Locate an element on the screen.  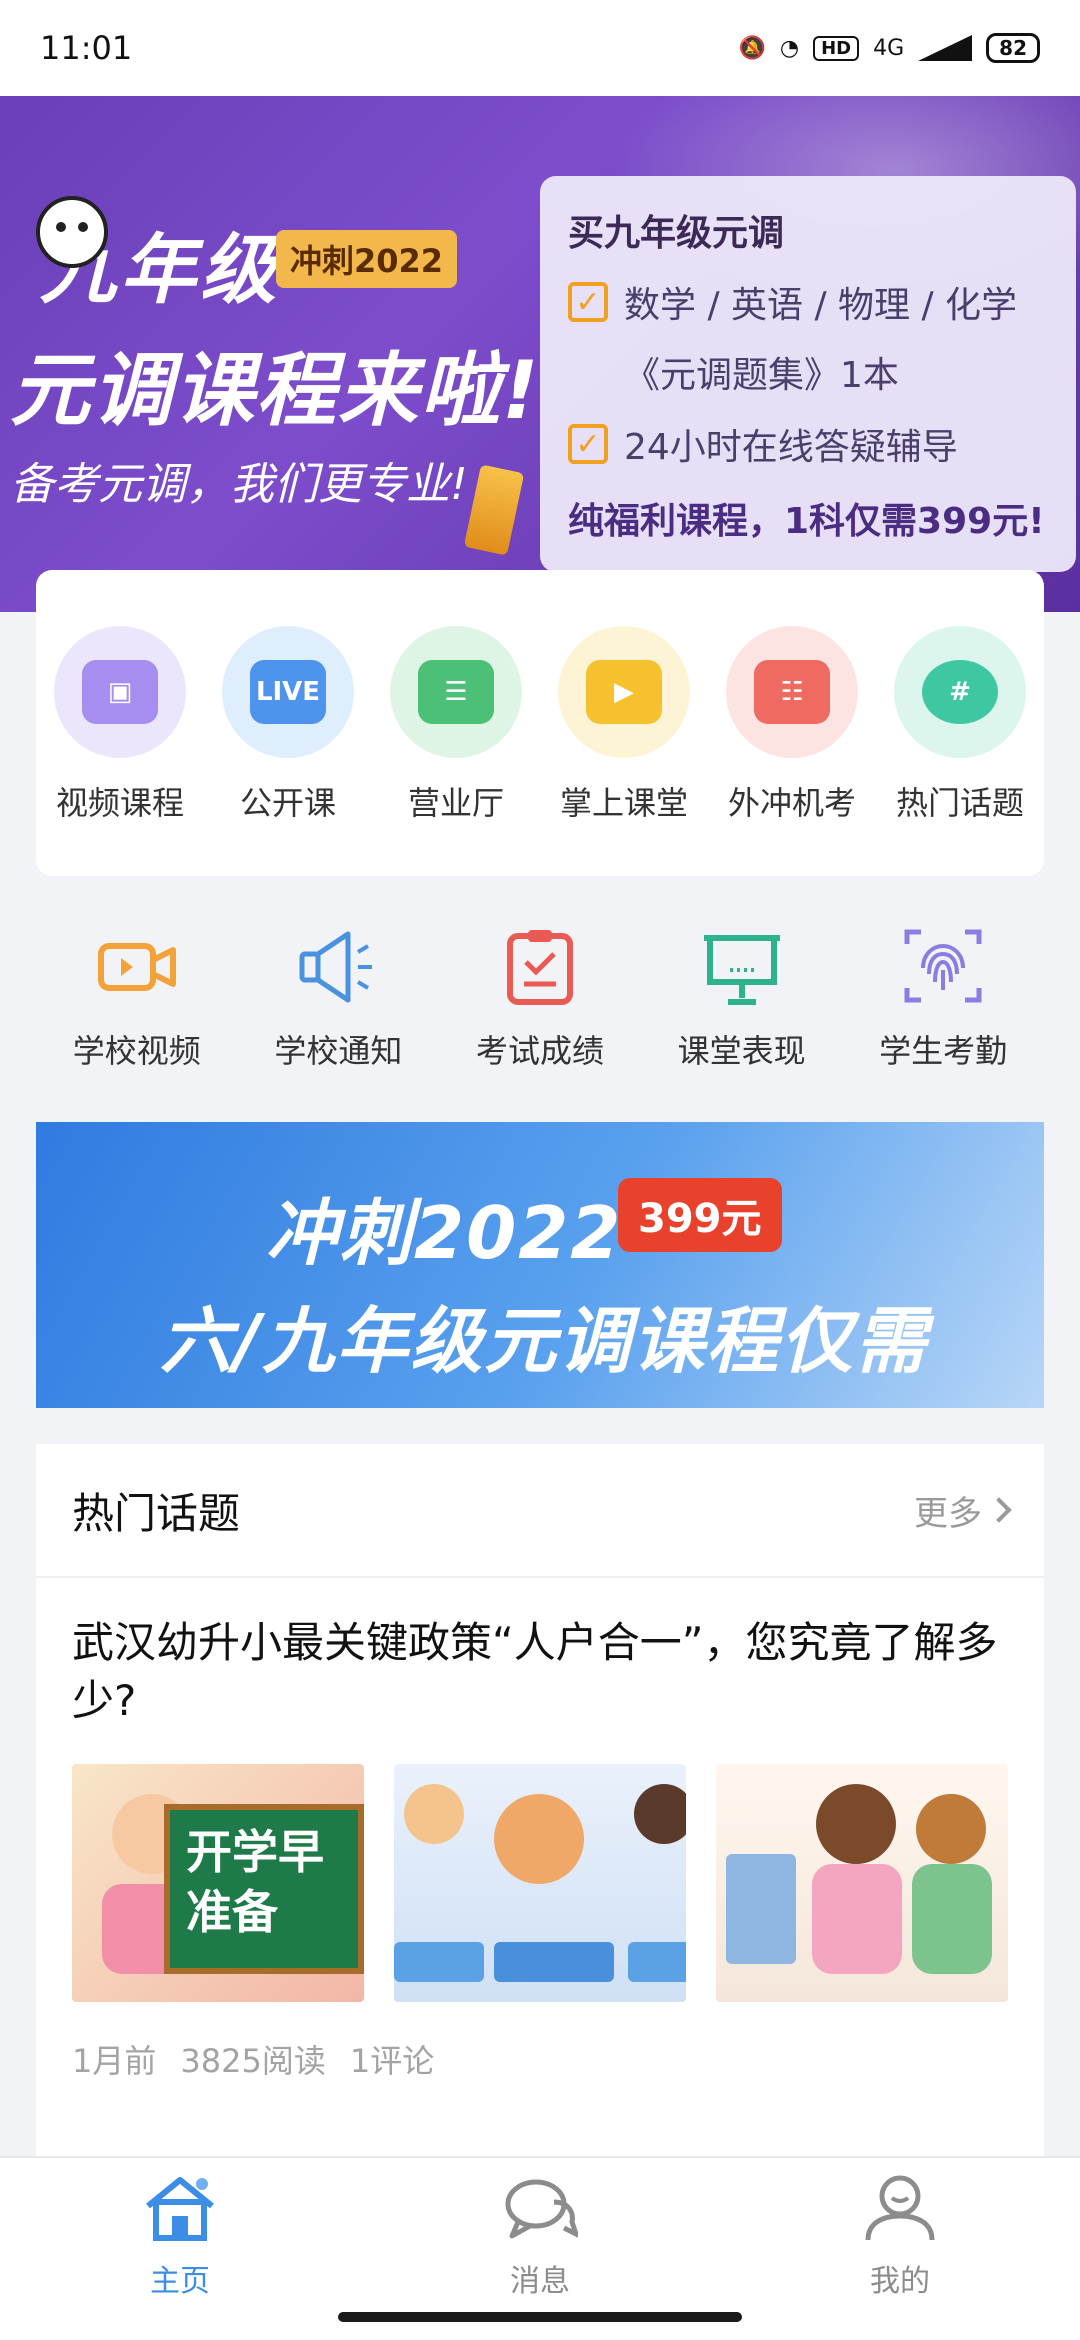
fingerprint-icon is located at coordinates (943, 966).